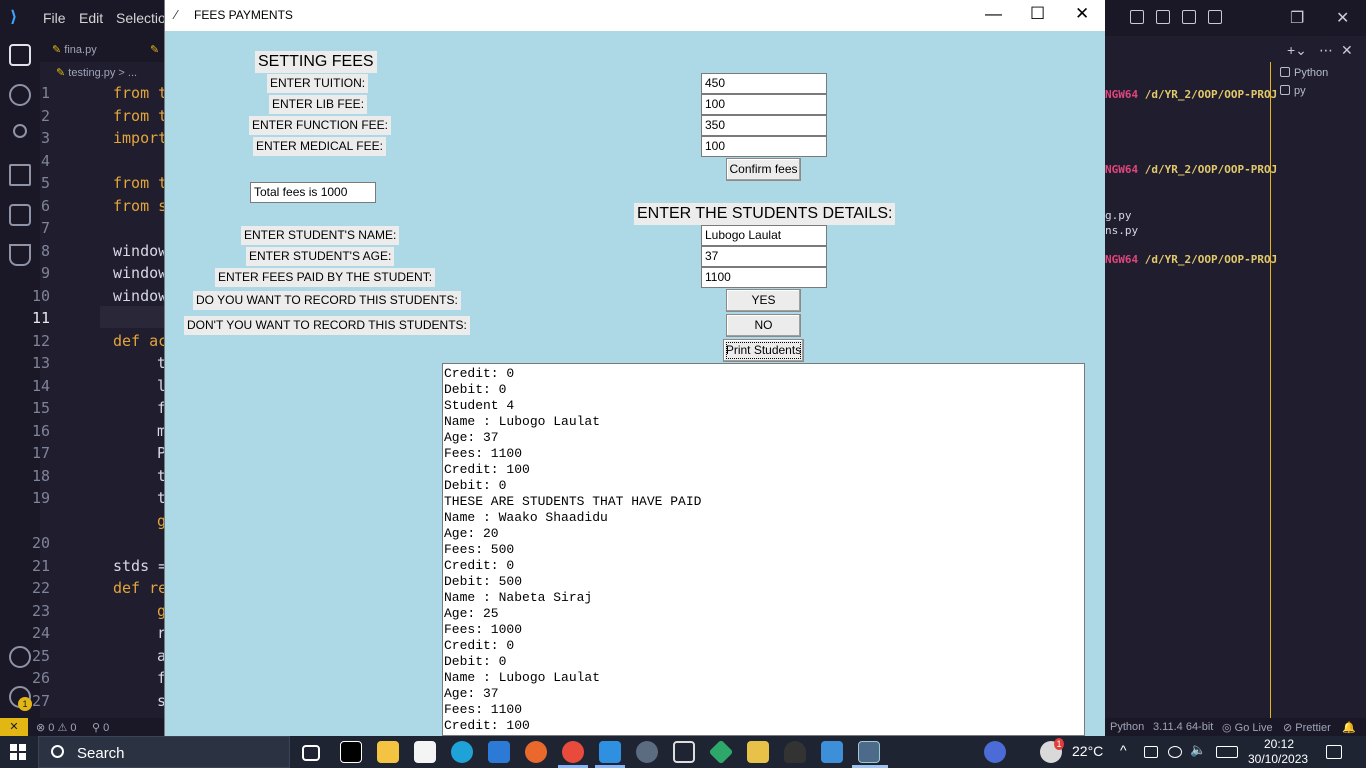 Image resolution: width=1366 pixels, height=768 pixels. What do you see at coordinates (54, 18) in the screenshot?
I see `menu-file: File` at bounding box center [54, 18].